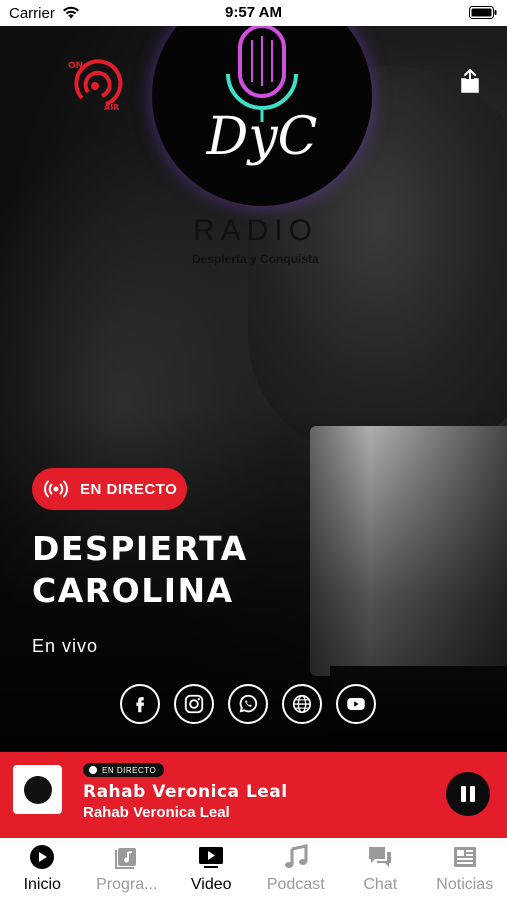 This screenshot has height=900, width=507. What do you see at coordinates (111, 107) in the screenshot?
I see `on-air-air-text: AIR` at bounding box center [111, 107].